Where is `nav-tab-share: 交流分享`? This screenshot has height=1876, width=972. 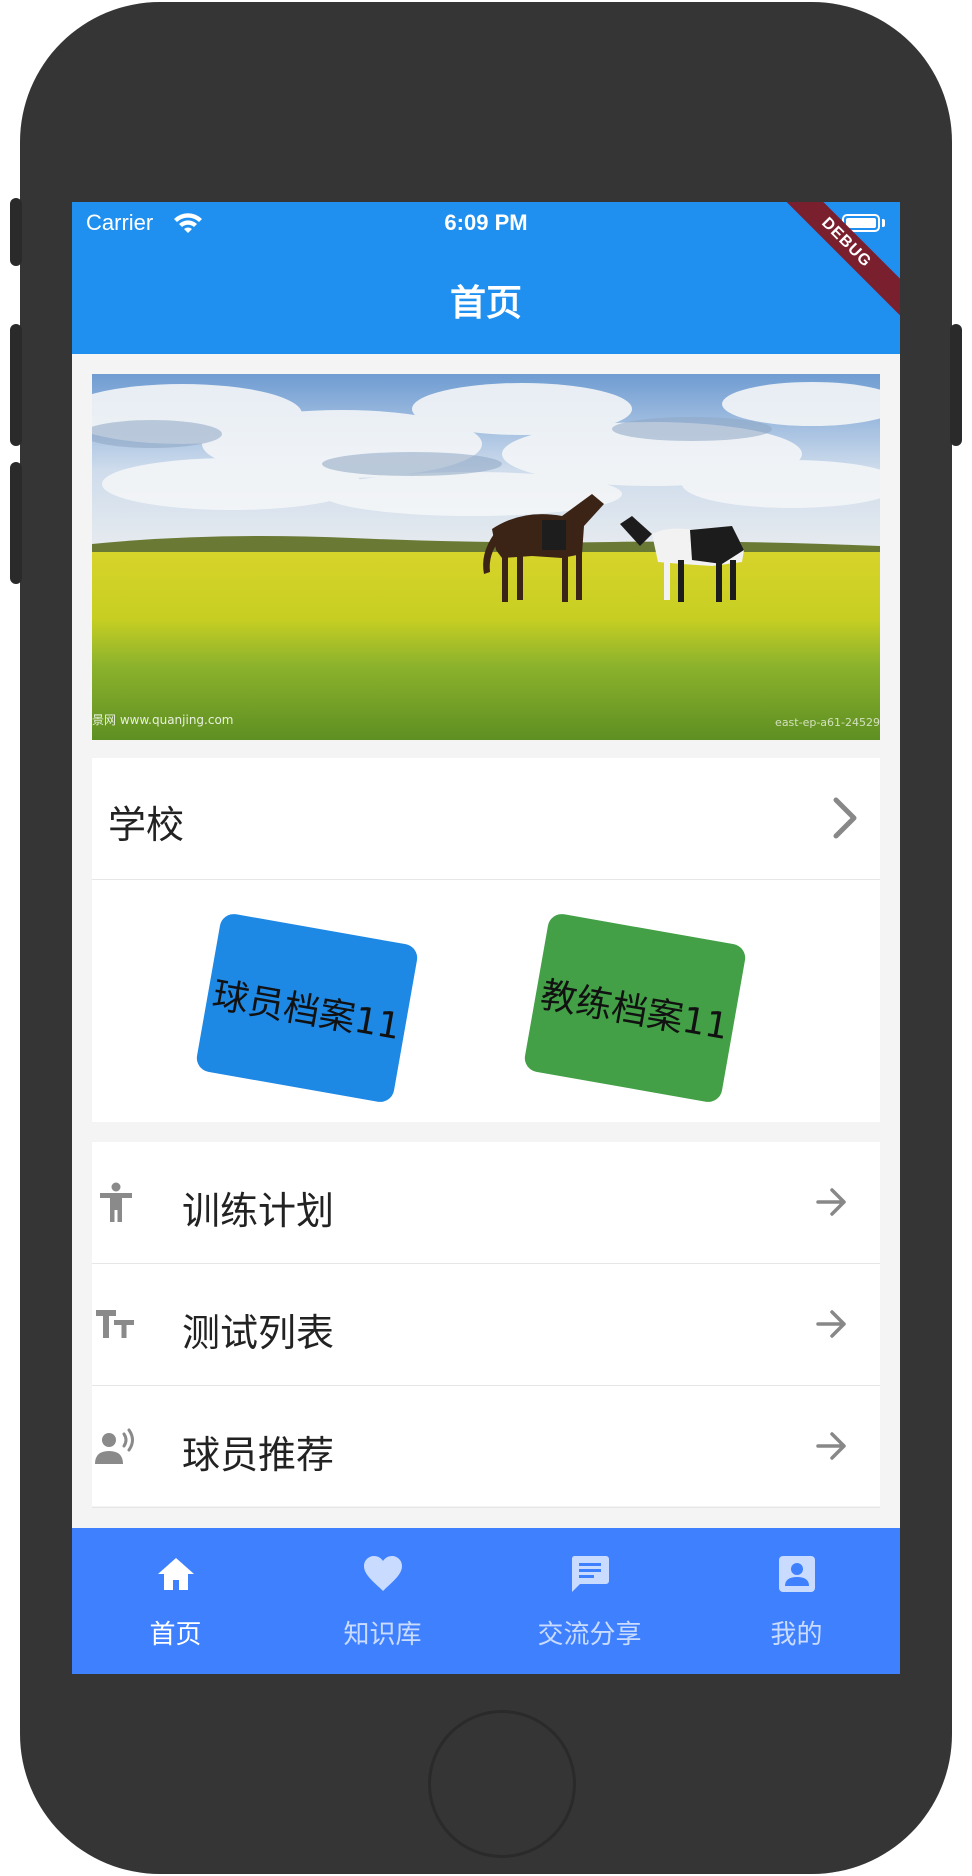
nav-tab-share: 交流分享 is located at coordinates (589, 1601).